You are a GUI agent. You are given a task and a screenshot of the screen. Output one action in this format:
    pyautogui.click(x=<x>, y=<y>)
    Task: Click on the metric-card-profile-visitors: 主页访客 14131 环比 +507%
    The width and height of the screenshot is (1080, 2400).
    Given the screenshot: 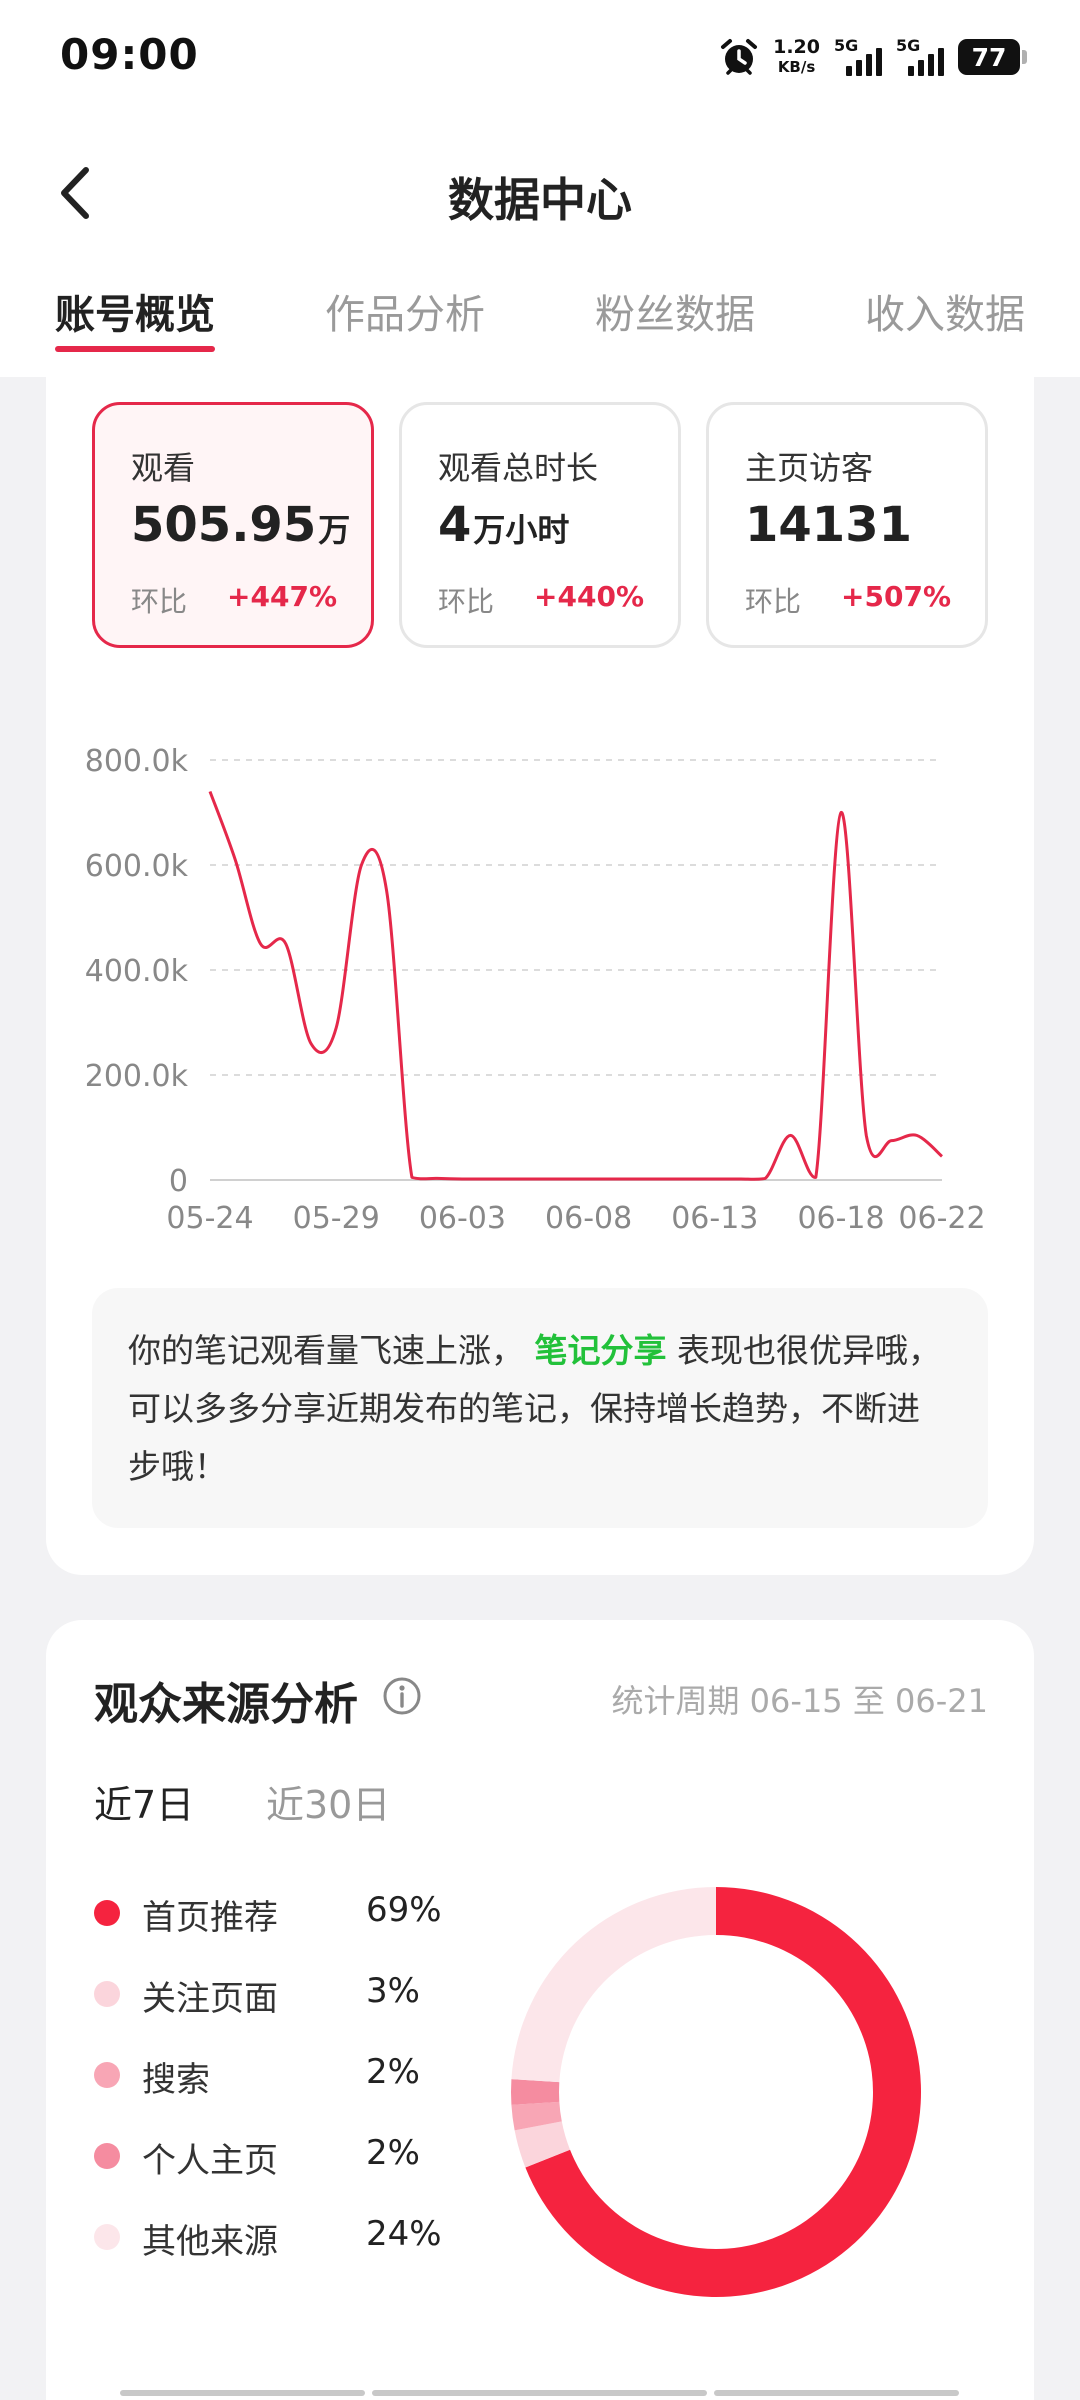 What is the action you would take?
    pyautogui.click(x=847, y=525)
    